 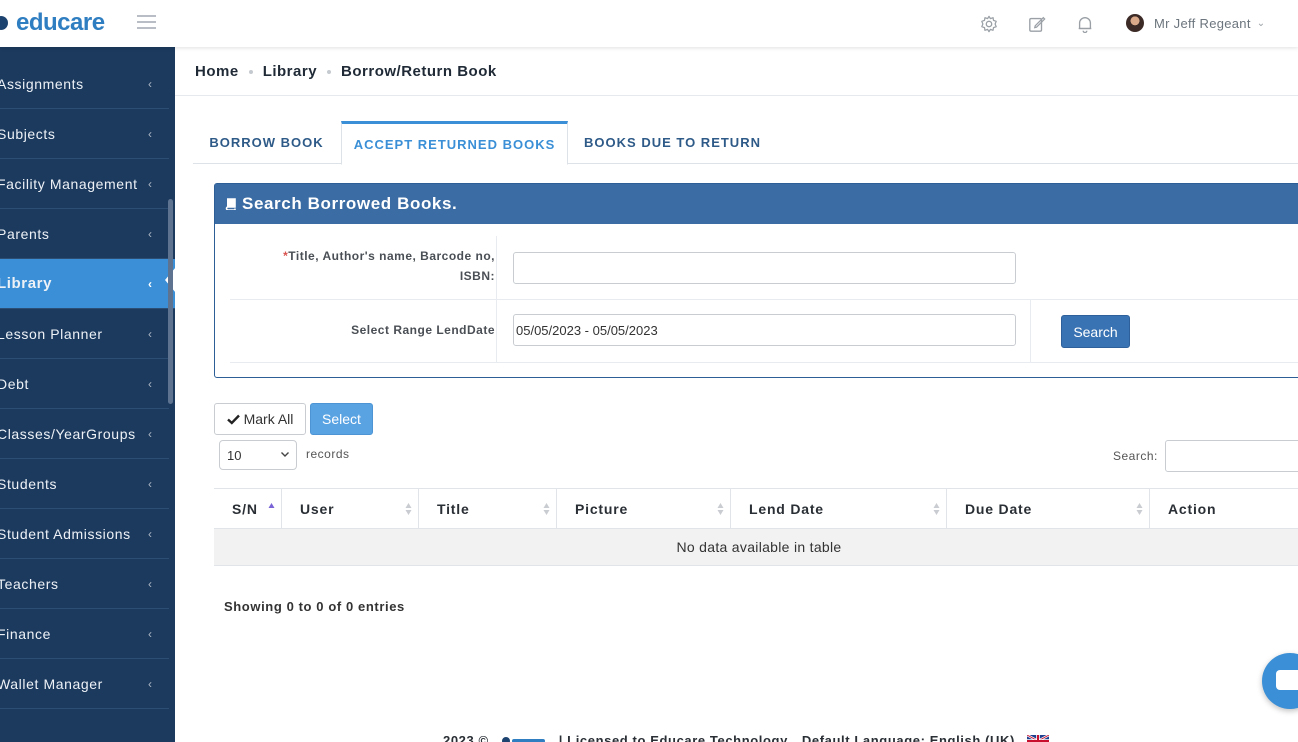 What do you see at coordinates (84, 484) in the screenshot?
I see `sidebar-item-students: Students ‹` at bounding box center [84, 484].